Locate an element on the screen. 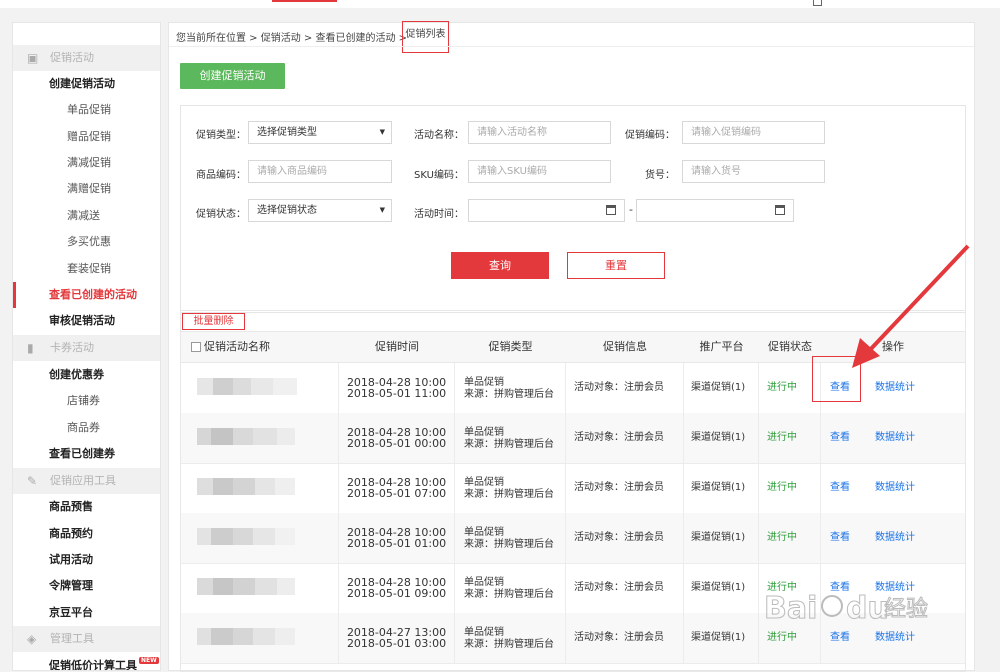 The width and height of the screenshot is (1000, 672). new-badge: NEW is located at coordinates (149, 660).